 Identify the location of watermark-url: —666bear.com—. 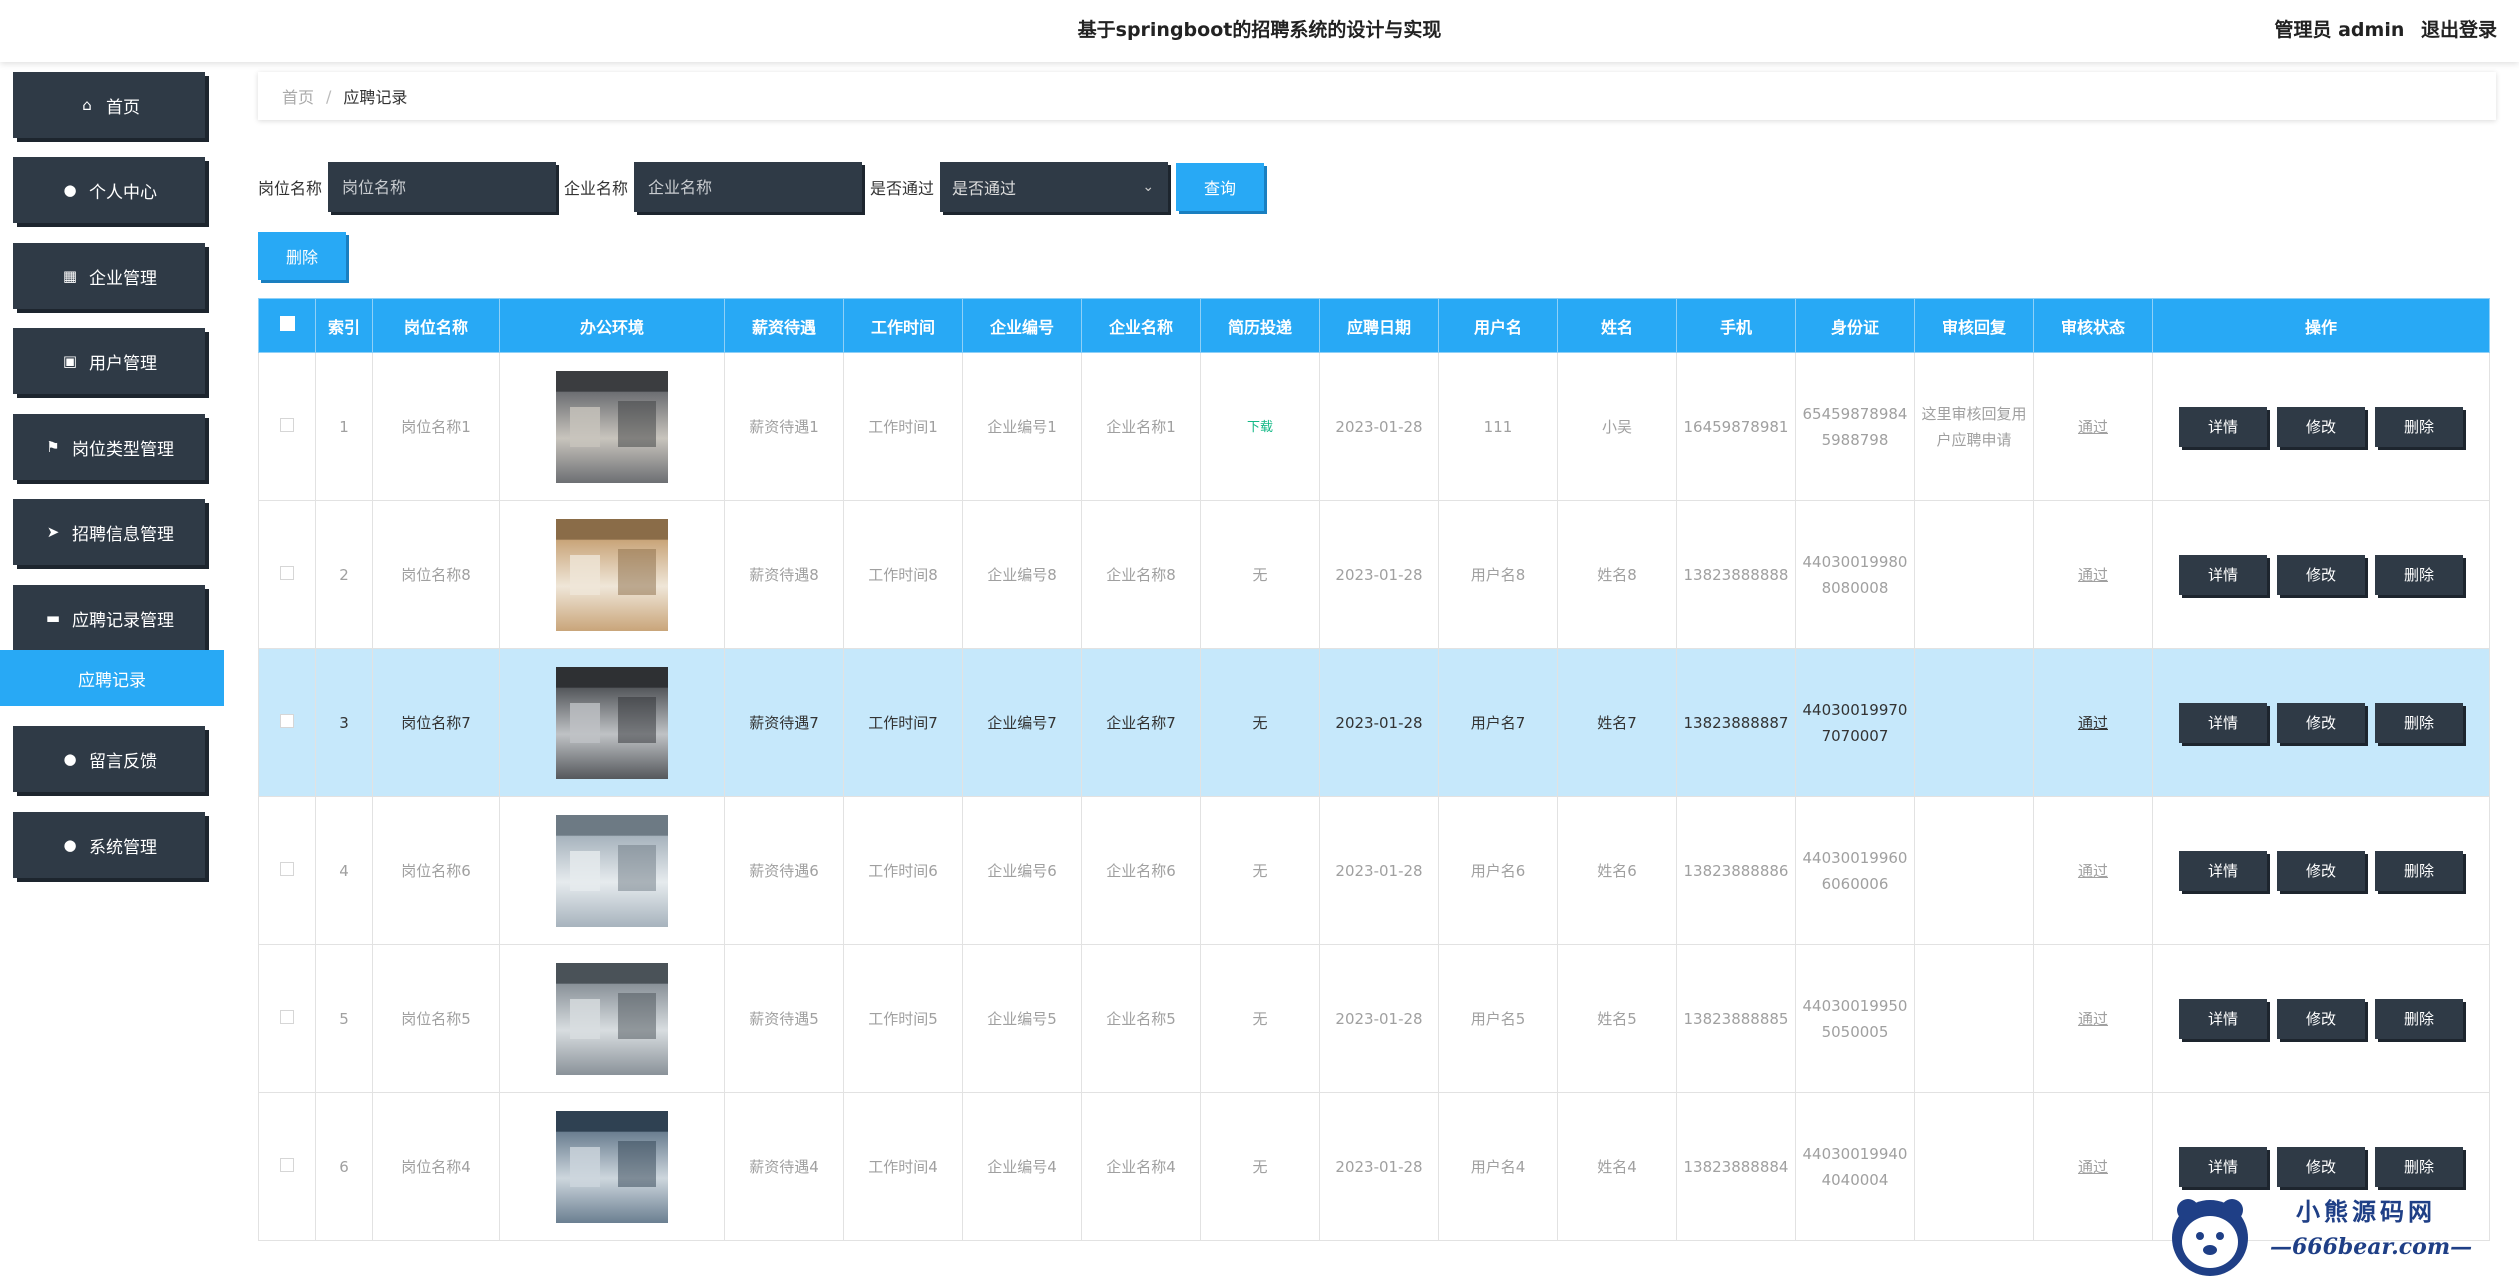
(2371, 1247).